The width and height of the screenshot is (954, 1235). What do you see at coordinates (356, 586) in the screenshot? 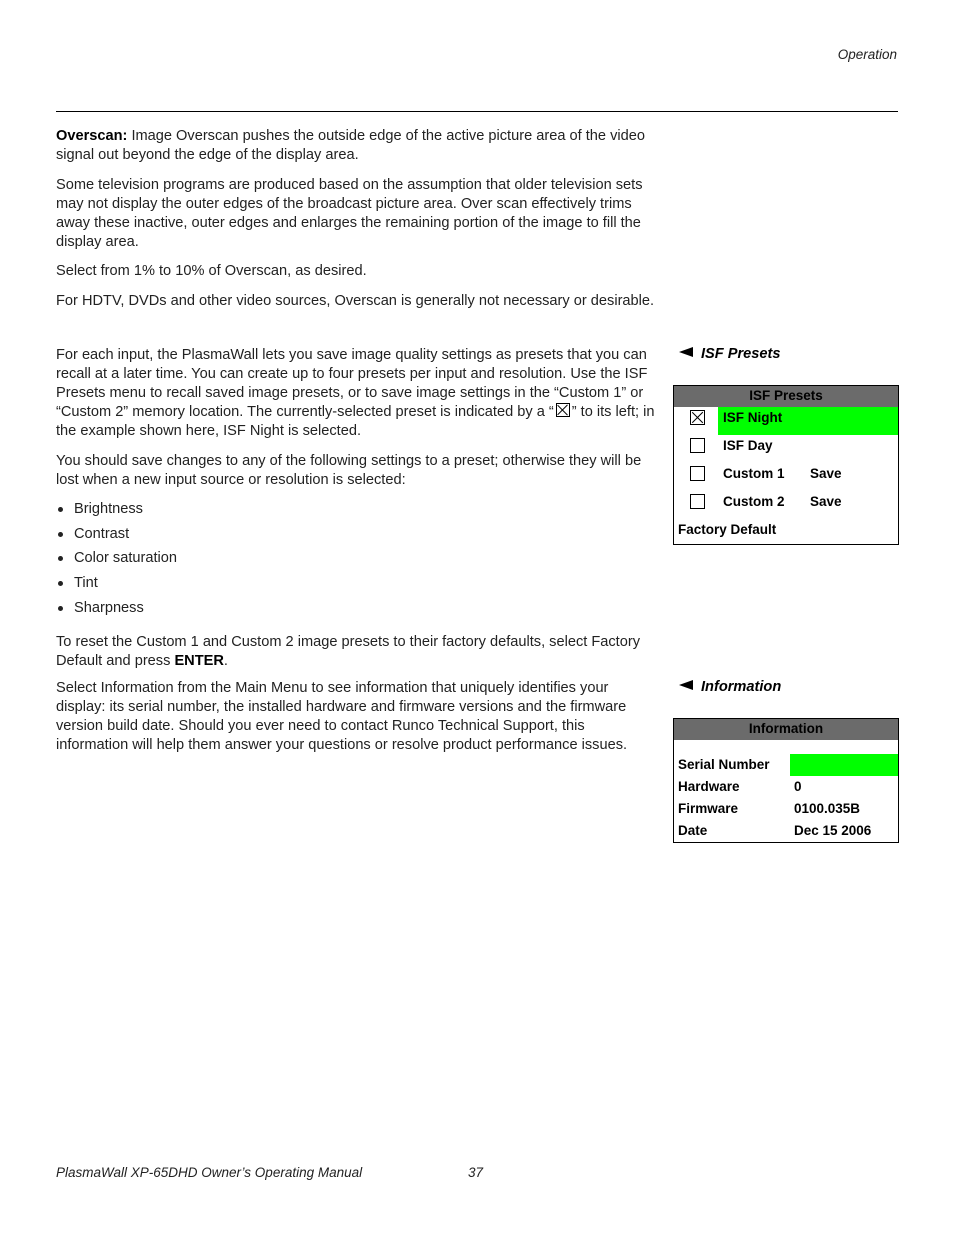
I see `list-item: Tint` at bounding box center [356, 586].